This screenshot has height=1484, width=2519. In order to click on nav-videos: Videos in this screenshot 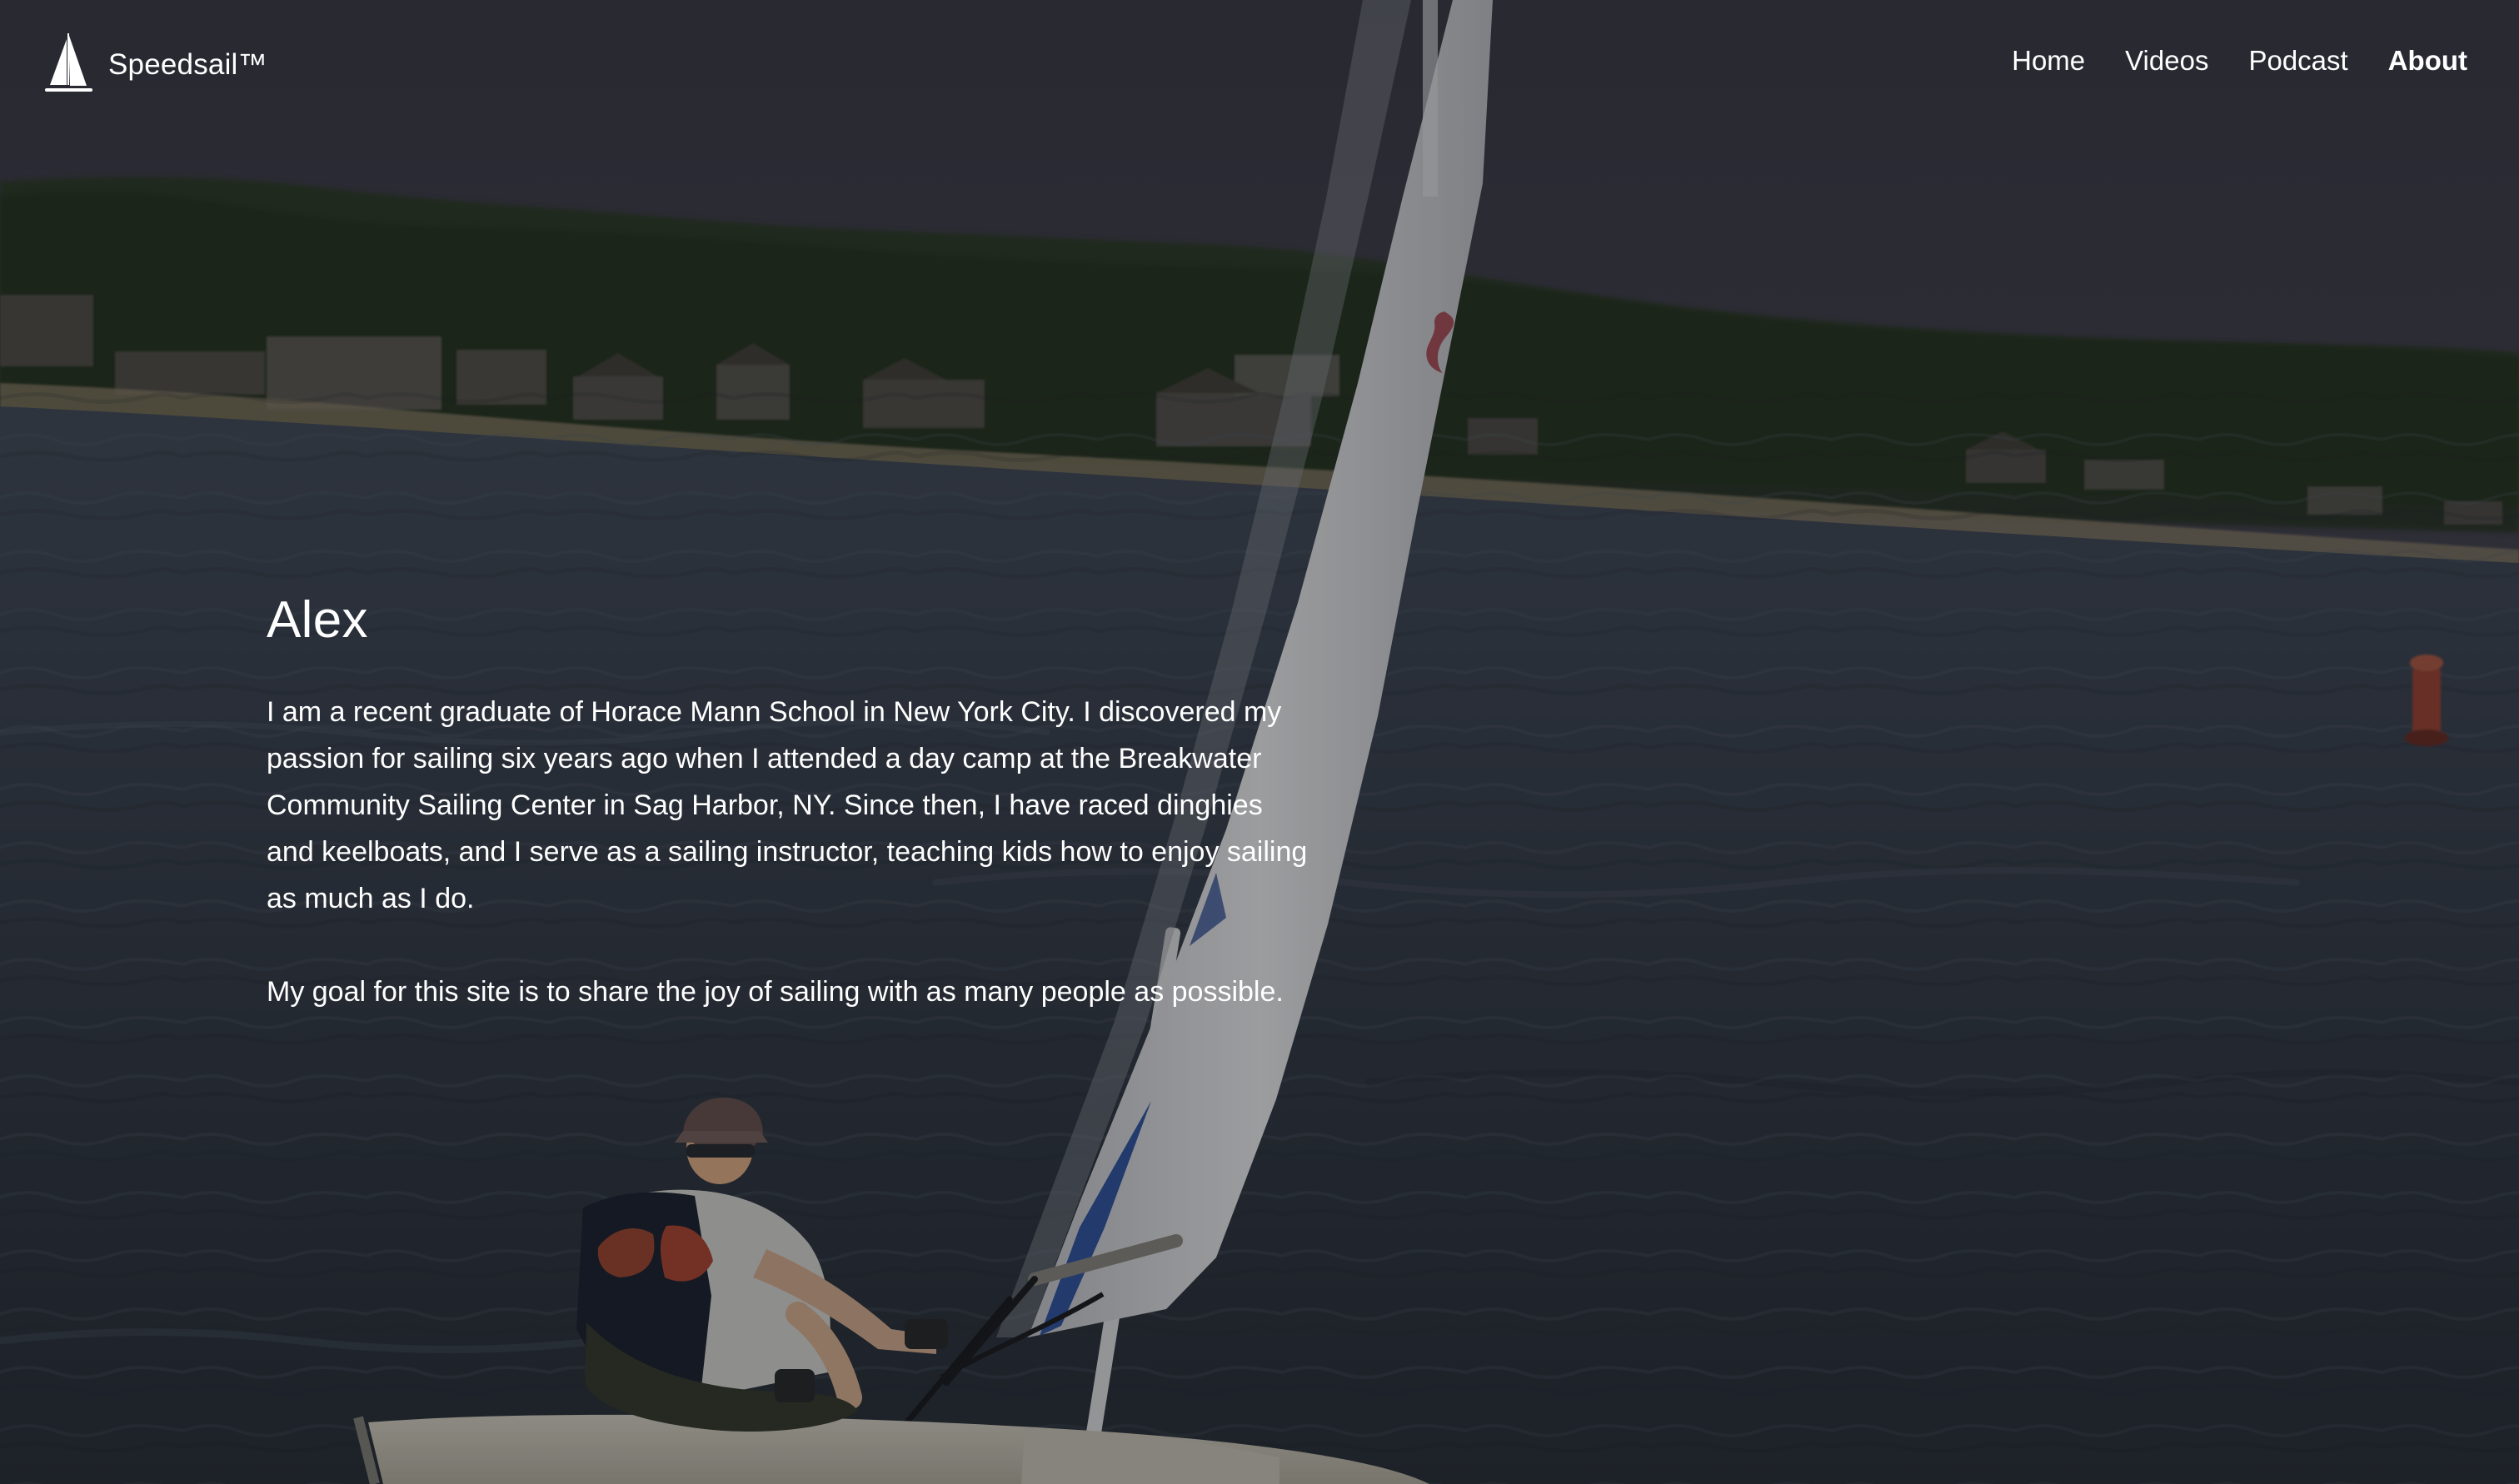, I will do `click(2166, 60)`.